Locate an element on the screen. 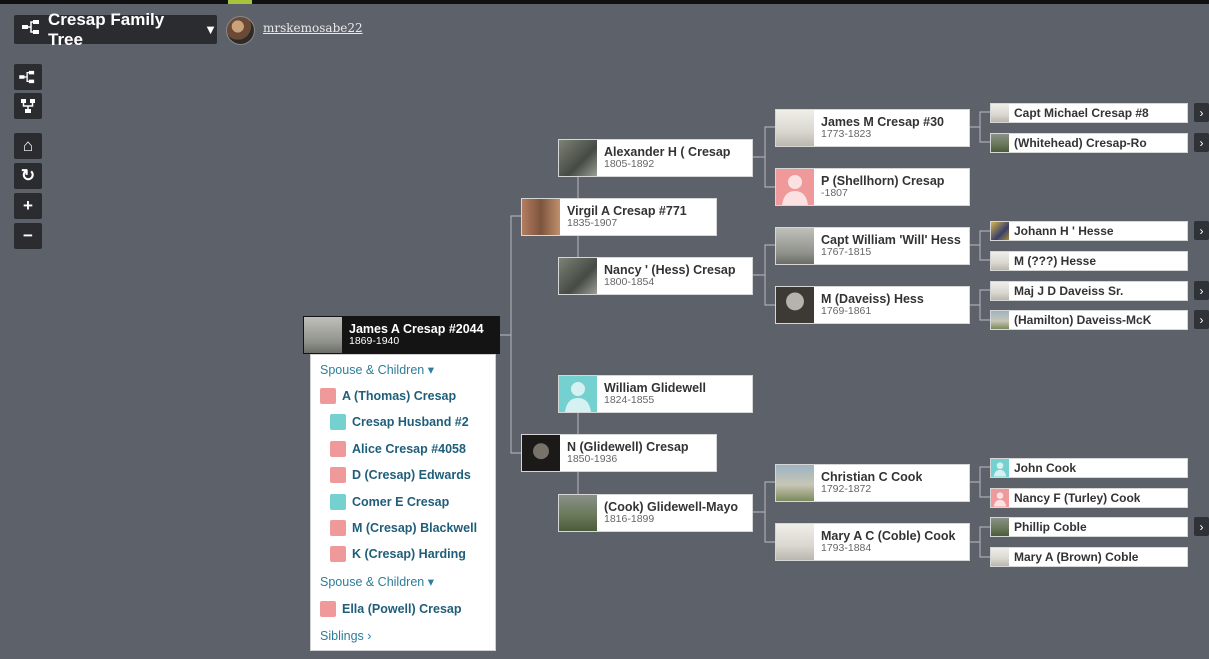 This screenshot has width=1209, height=659. person-card-gen5: Johann H ' Hesse is located at coordinates (1089, 231).